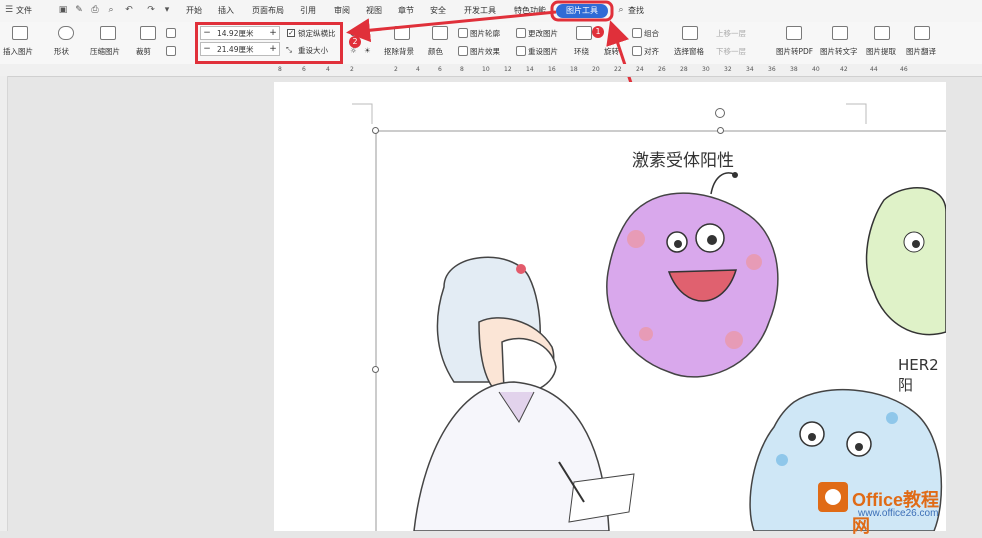 The image size is (982, 538). Describe the element at coordinates (720, 130) in the screenshot. I see `resize-handle-top` at that location.